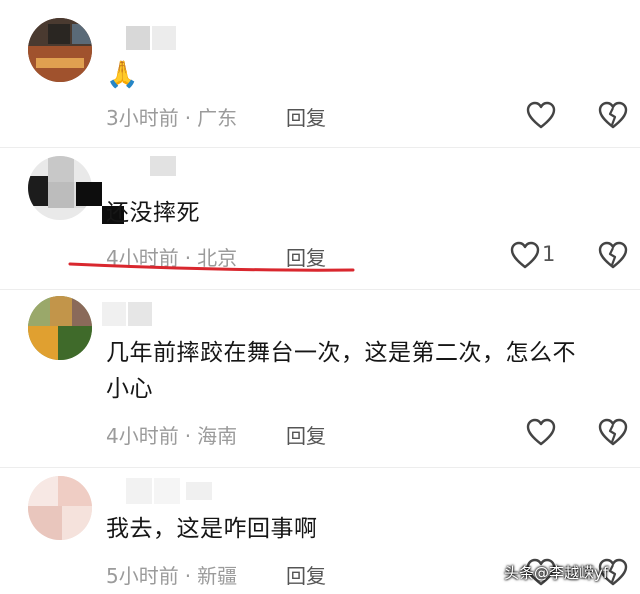  I want to click on comment-text: 🙏, so click(122, 75).